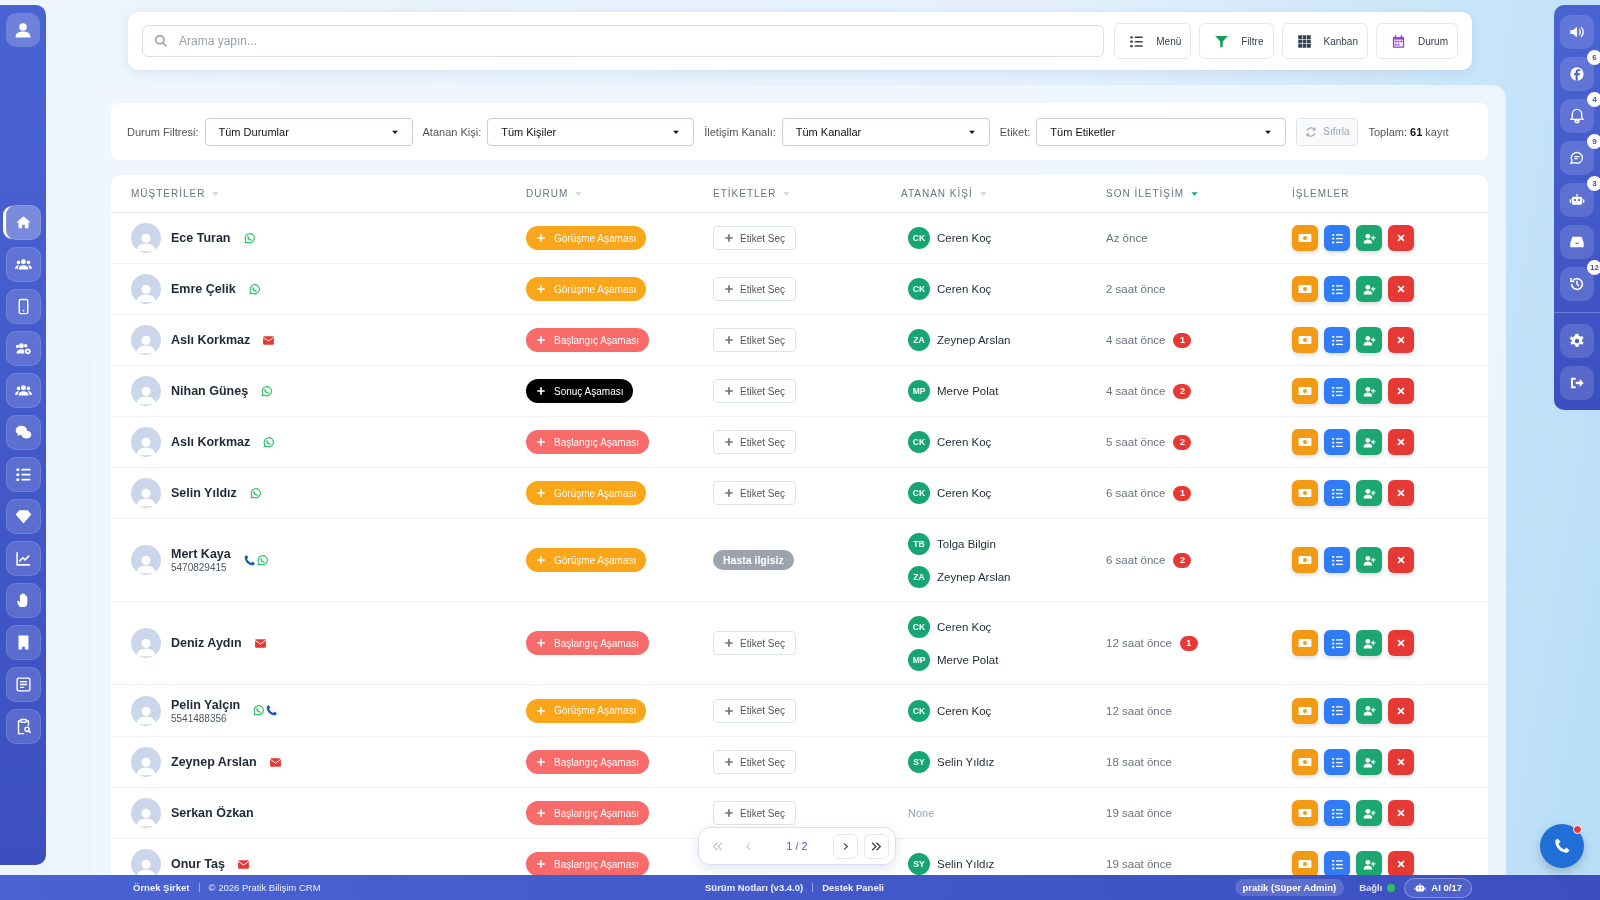 The image size is (1600, 900). What do you see at coordinates (308, 131) in the screenshot?
I see `filter-dropdown: Tüm Durumlar` at bounding box center [308, 131].